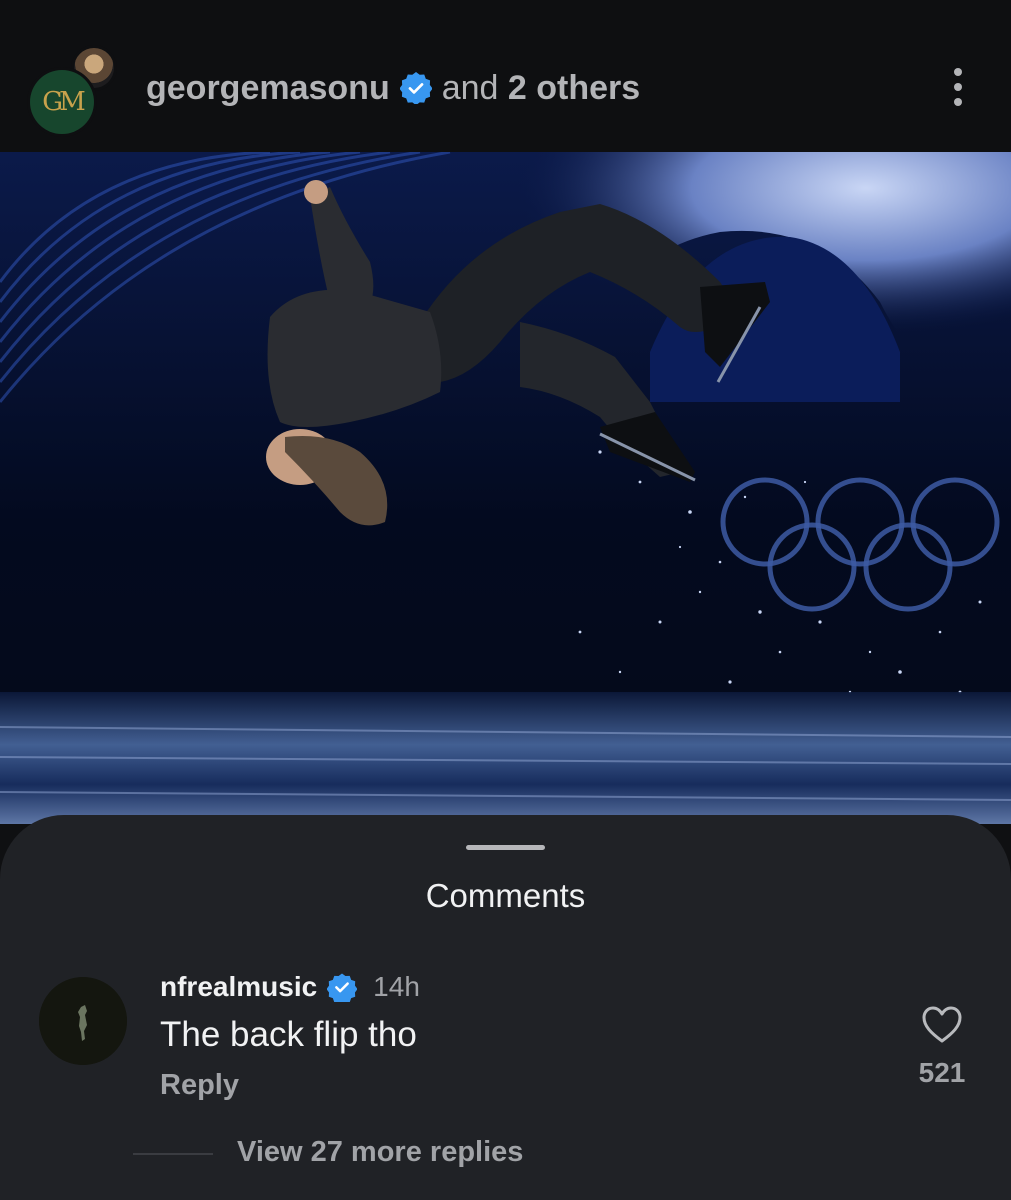 This screenshot has width=1011, height=1200. What do you see at coordinates (268, 88) in the screenshot?
I see `author-username: georgemasonu` at bounding box center [268, 88].